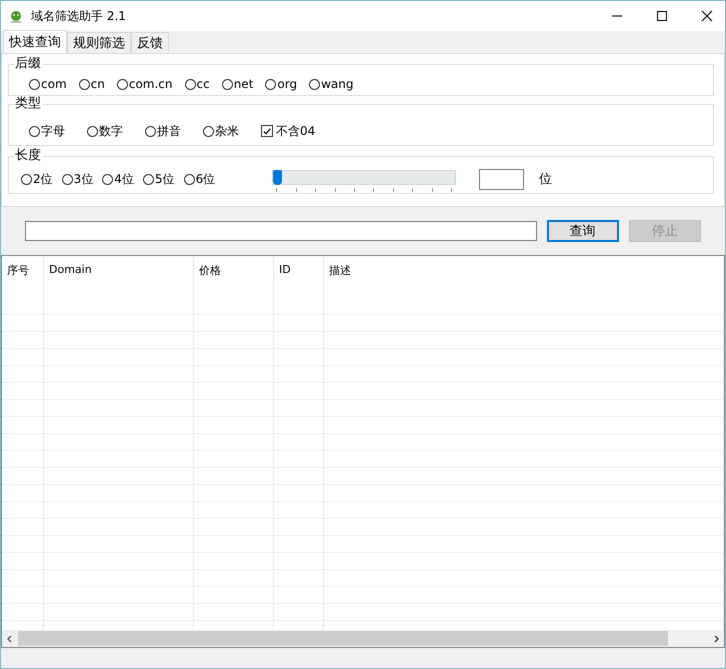 Image resolution: width=726 pixels, height=669 pixels. What do you see at coordinates (501, 179) in the screenshot?
I see `length-field` at bounding box center [501, 179].